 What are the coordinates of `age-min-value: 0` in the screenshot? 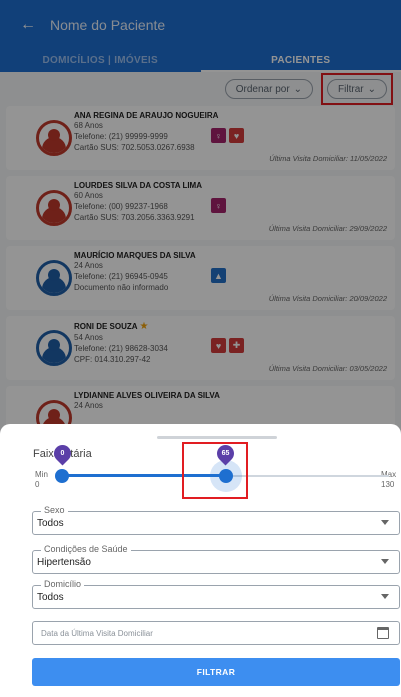 It's located at (62, 453).